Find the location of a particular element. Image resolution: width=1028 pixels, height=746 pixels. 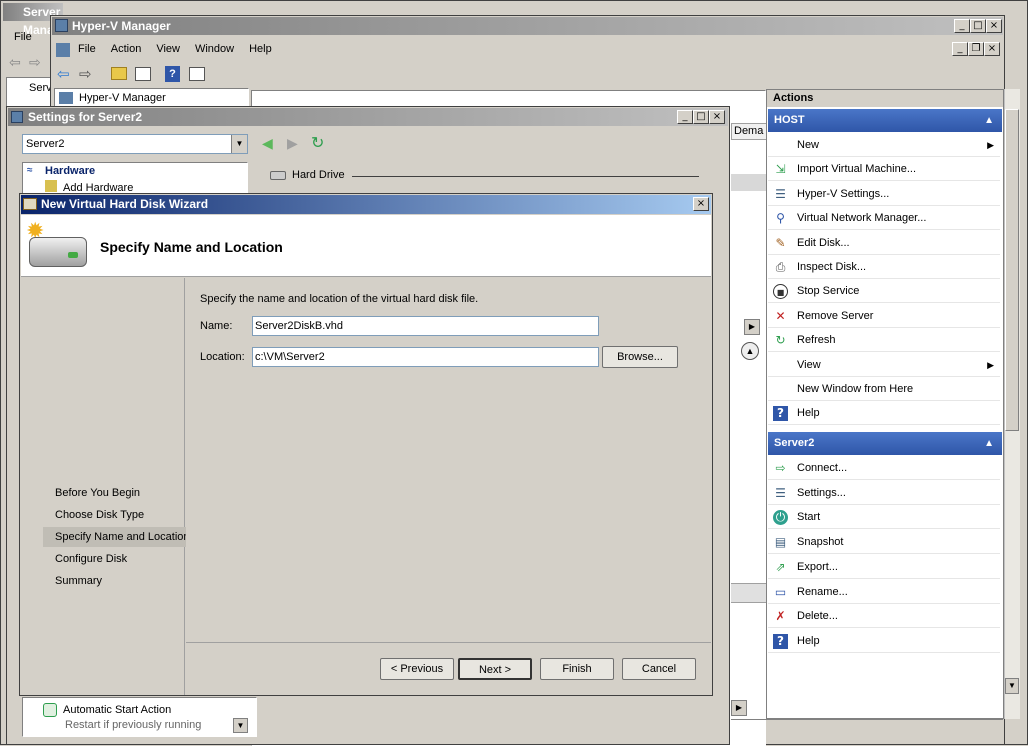

settings-next-icon: ▶ is located at coordinates (292, 143).